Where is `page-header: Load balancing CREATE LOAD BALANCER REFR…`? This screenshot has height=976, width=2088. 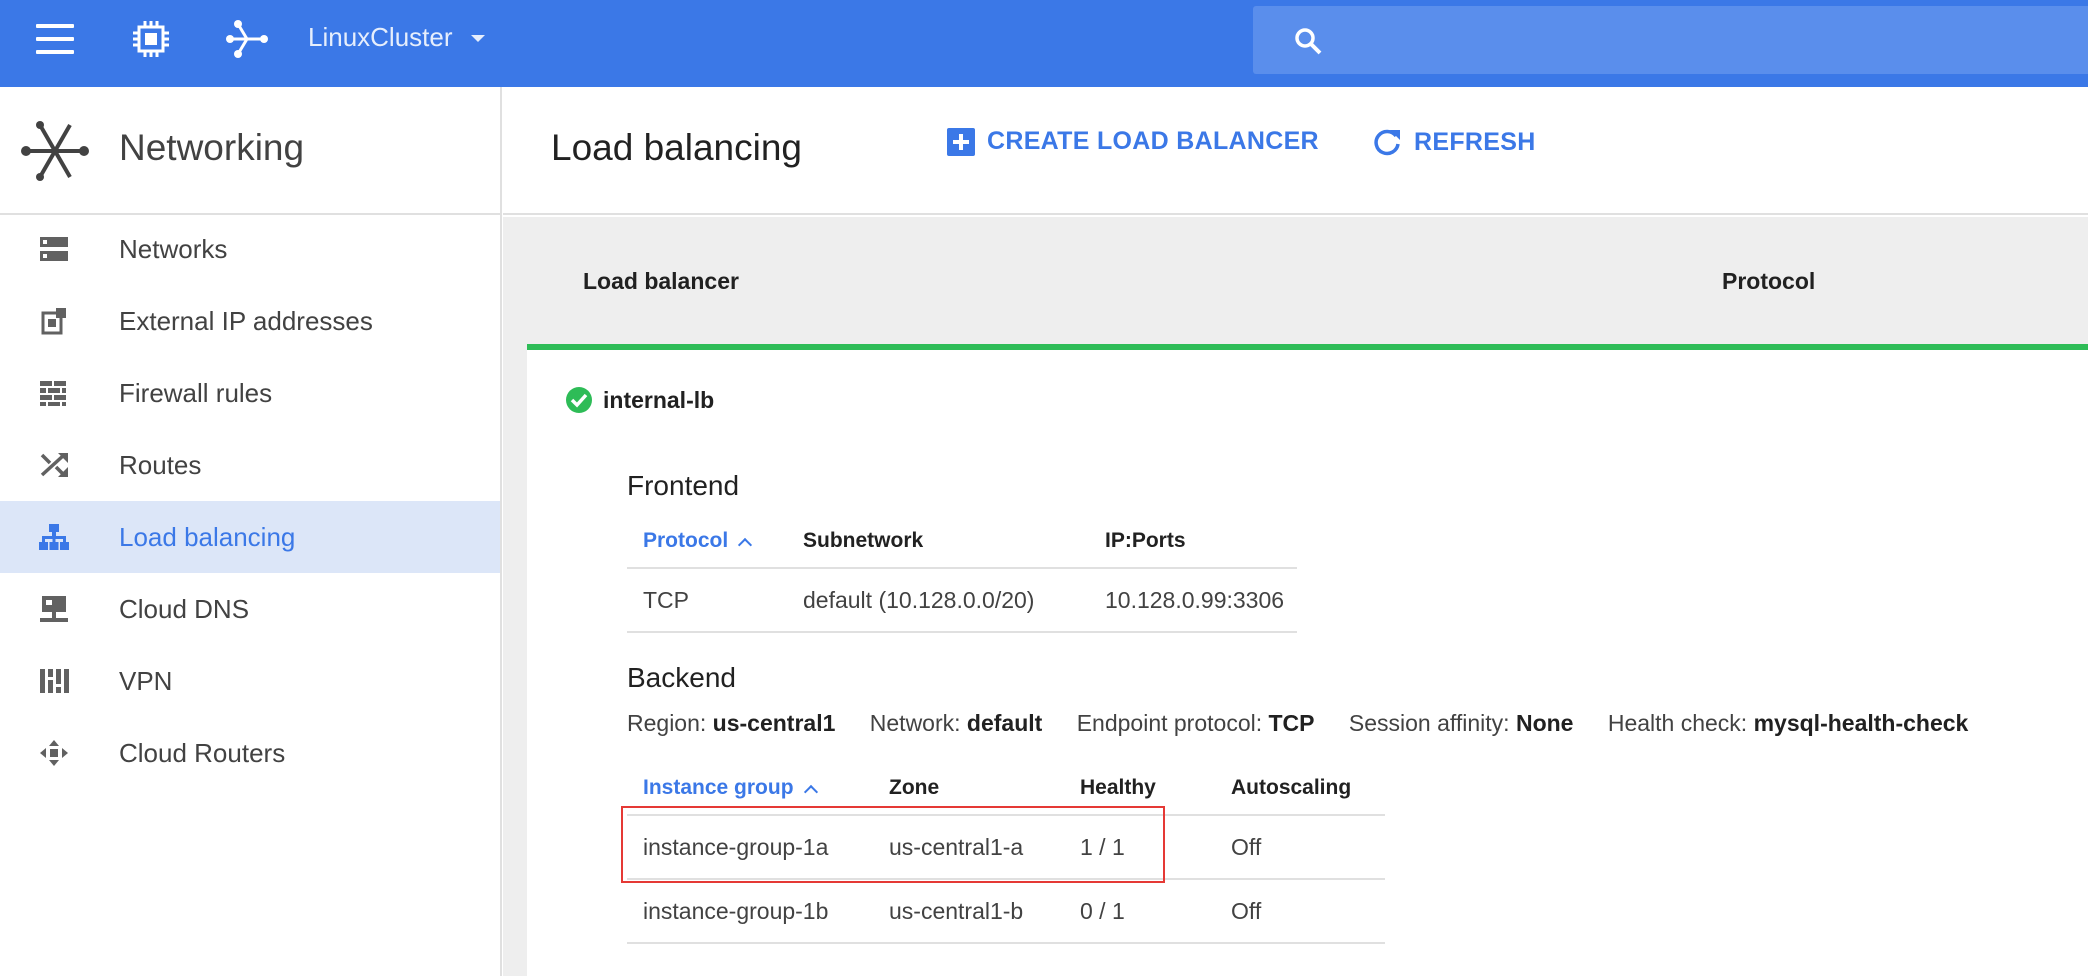 page-header: Load balancing CREATE LOAD BALANCER REFR… is located at coordinates (1295, 151).